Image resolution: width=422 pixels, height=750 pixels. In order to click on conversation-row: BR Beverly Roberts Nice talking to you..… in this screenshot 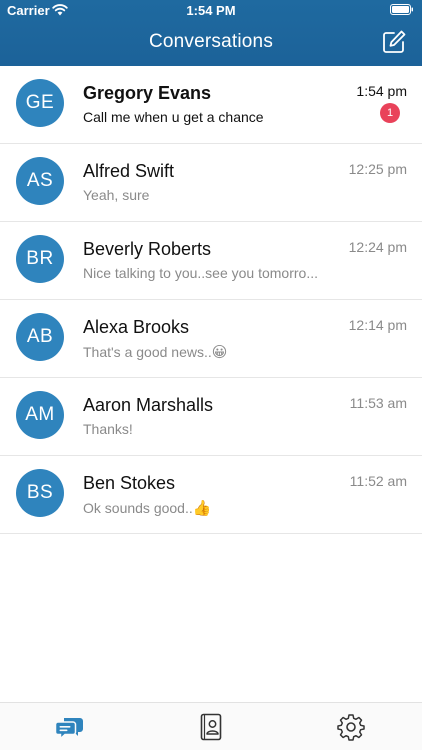, I will do `click(211, 261)`.